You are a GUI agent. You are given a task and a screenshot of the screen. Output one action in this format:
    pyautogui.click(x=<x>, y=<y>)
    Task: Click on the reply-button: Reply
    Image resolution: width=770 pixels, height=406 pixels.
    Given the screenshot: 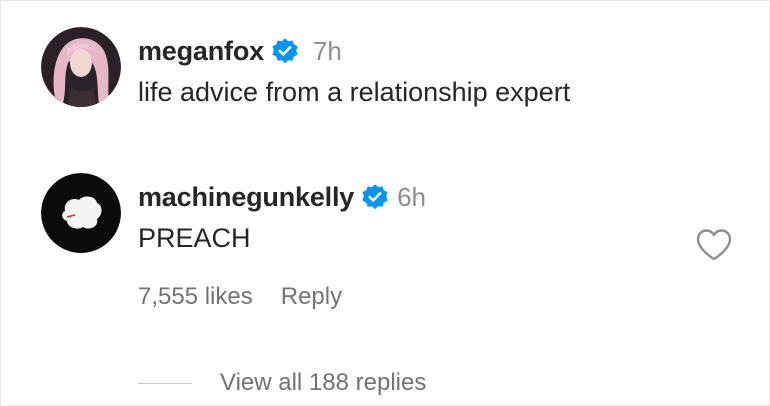 What is the action you would take?
    pyautogui.click(x=311, y=297)
    